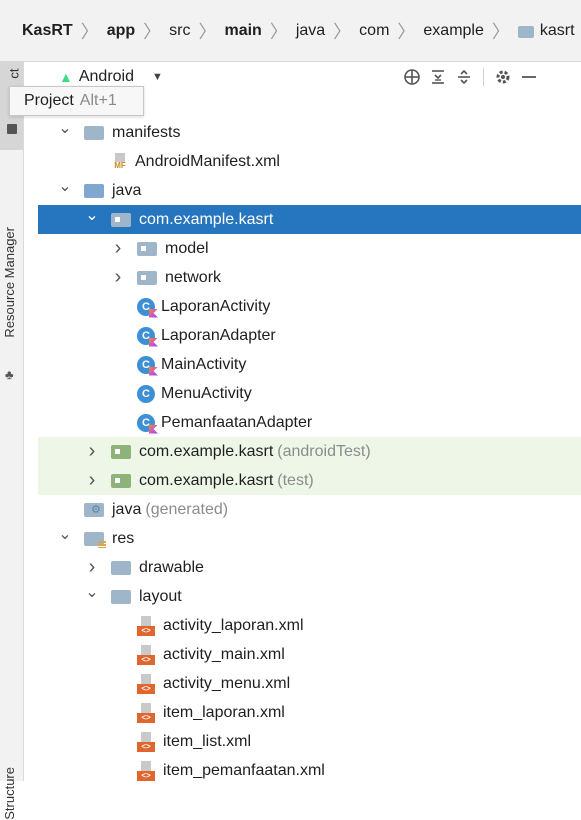  Describe the element at coordinates (106, 76) in the screenshot. I see `view-selector-label: Android` at that location.